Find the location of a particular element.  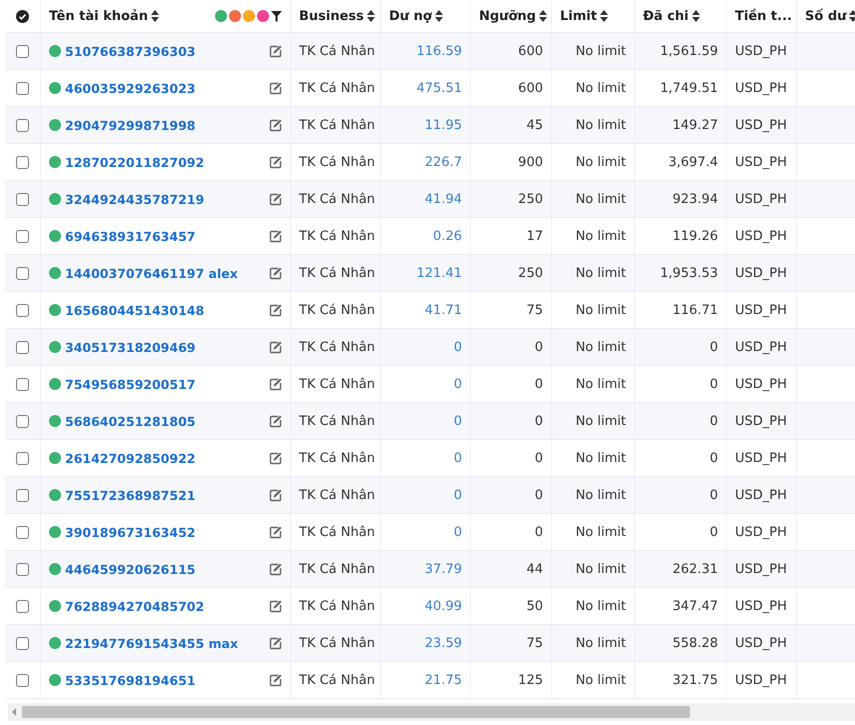

account-link: 7628894270485702 is located at coordinates (134, 606).